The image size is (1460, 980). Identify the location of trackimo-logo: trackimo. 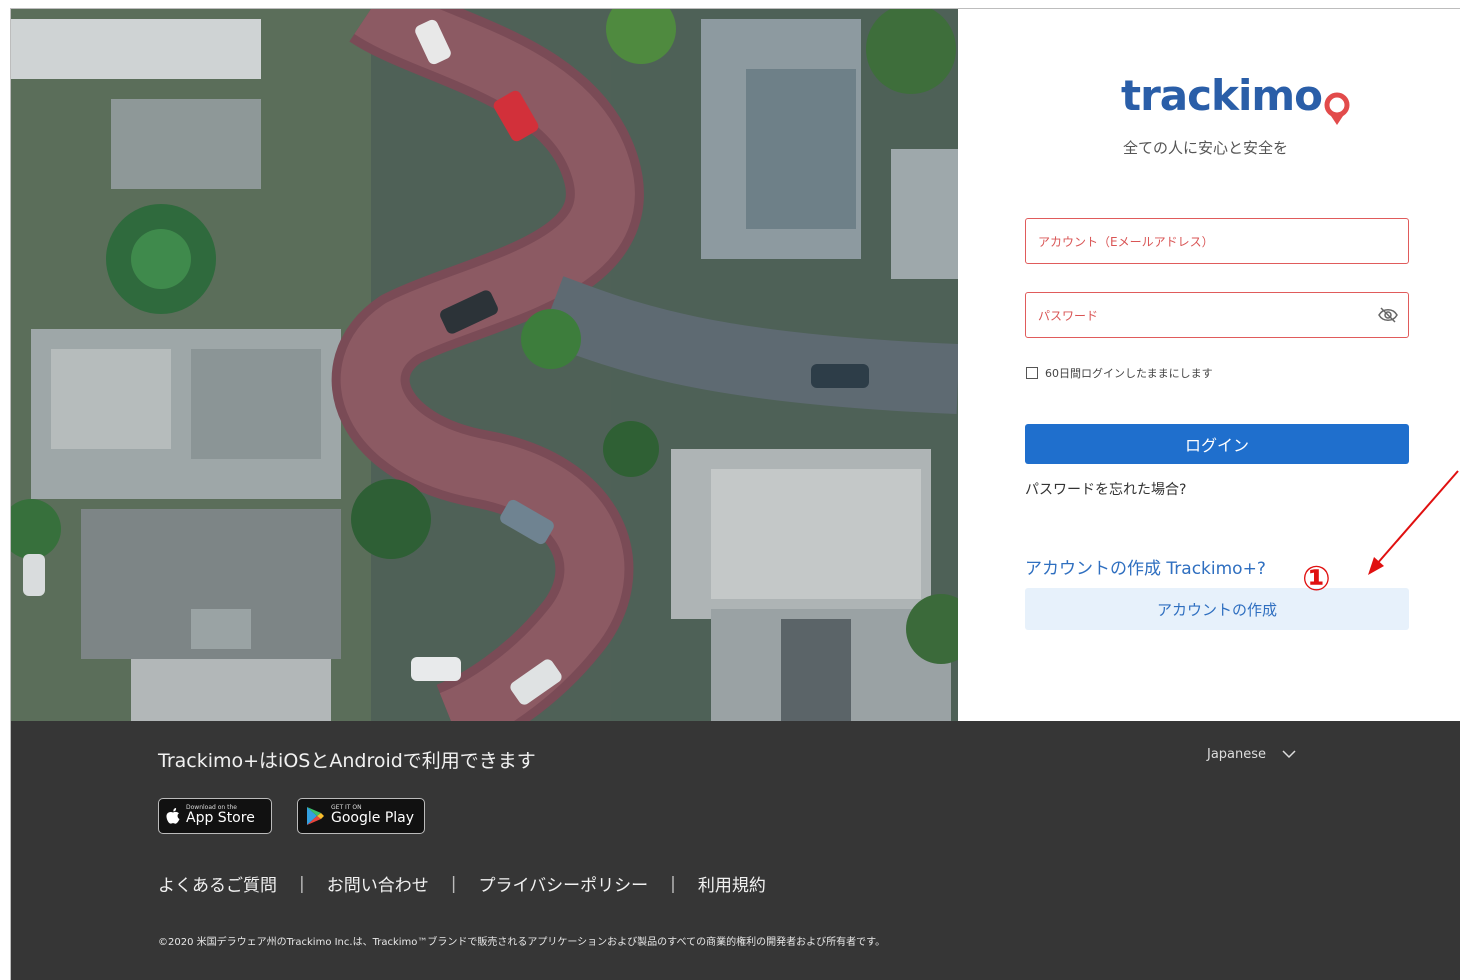
(1236, 98).